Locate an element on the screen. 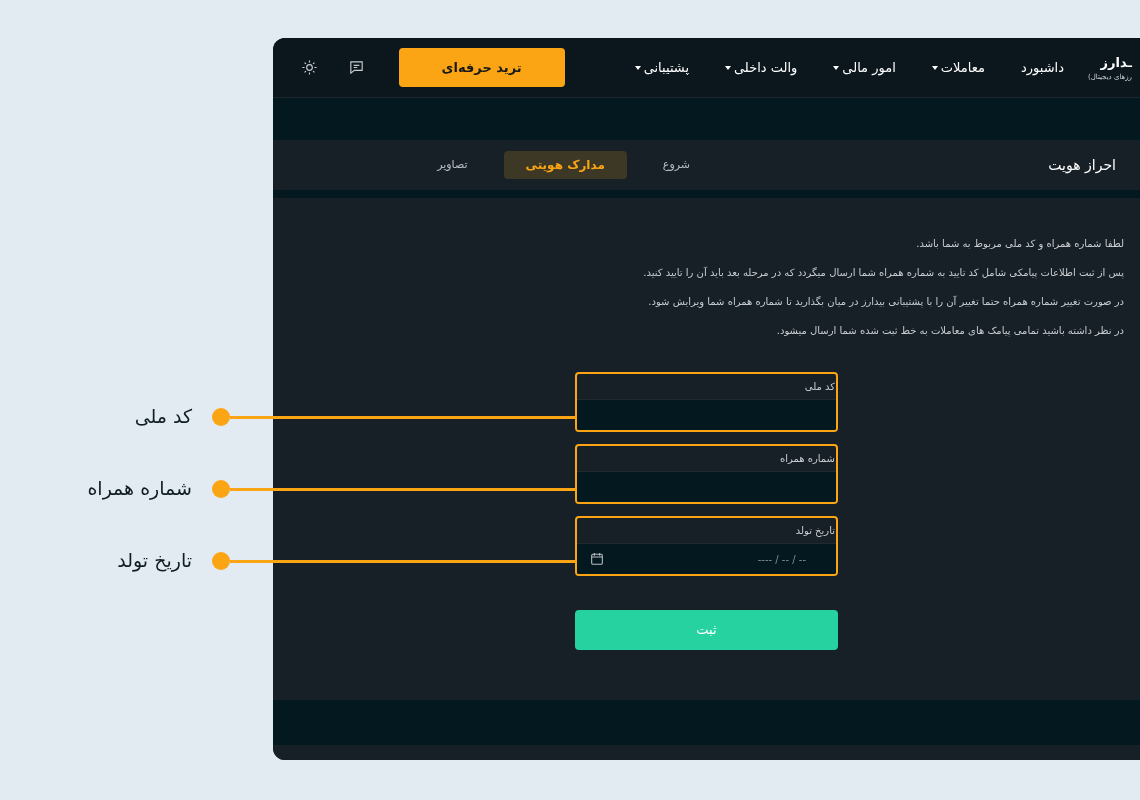 The image size is (1140, 800). annotation-label: تاریخ تولد is located at coordinates (154, 560).